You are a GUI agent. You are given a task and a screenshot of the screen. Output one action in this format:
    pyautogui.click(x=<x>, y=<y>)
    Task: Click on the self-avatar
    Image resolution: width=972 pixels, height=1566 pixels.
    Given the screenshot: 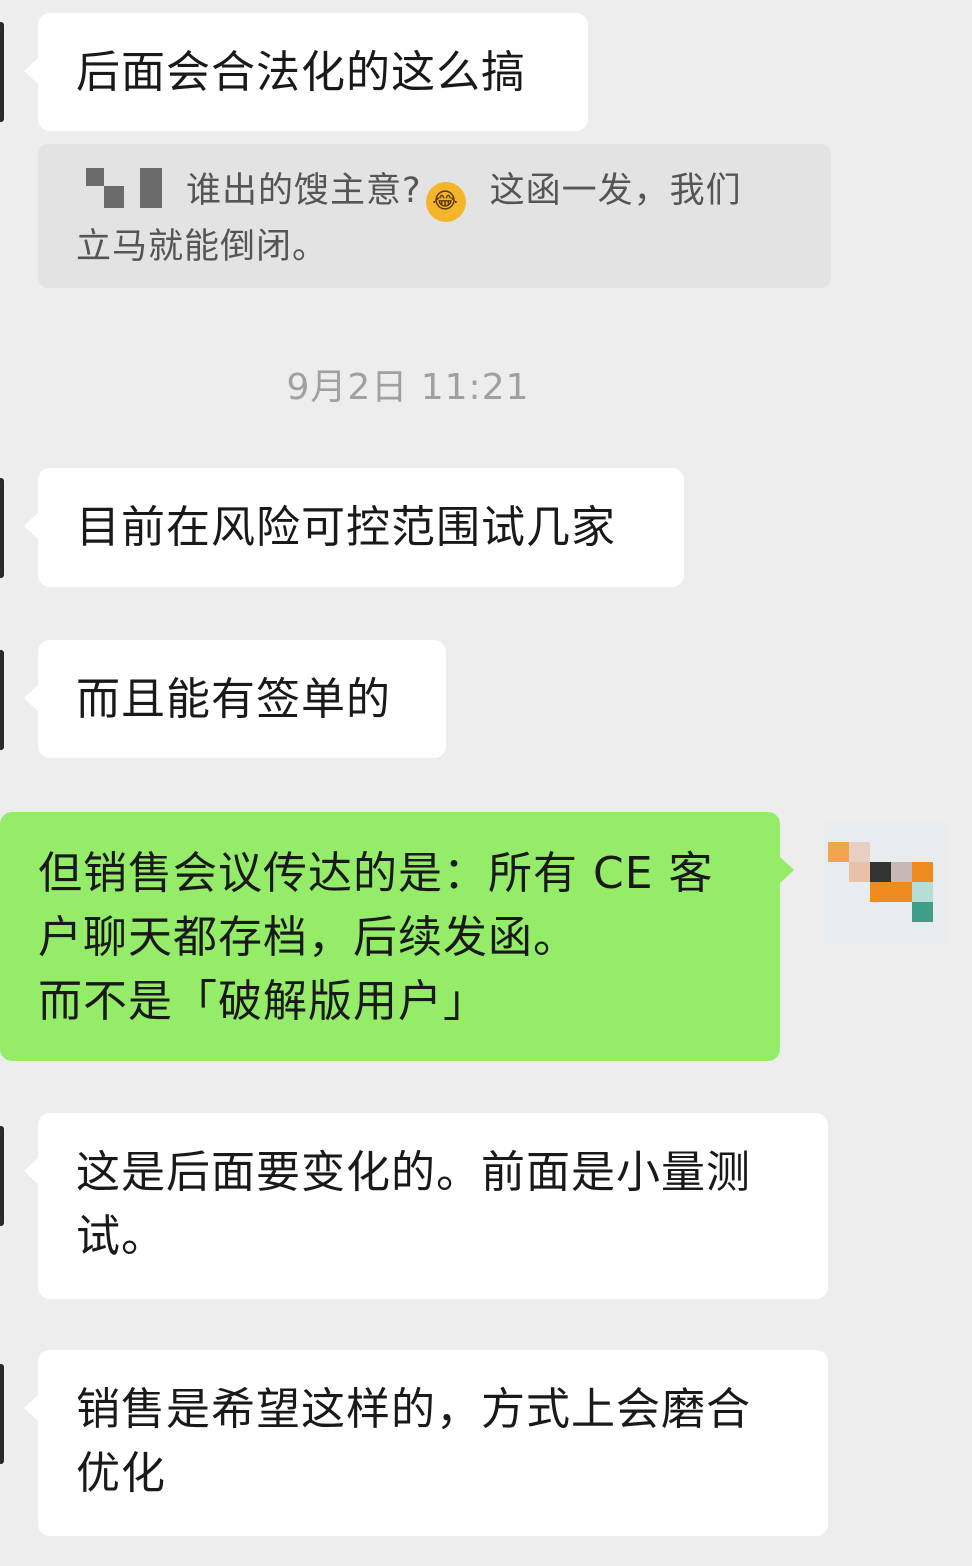 What is the action you would take?
    pyautogui.click(x=886, y=883)
    